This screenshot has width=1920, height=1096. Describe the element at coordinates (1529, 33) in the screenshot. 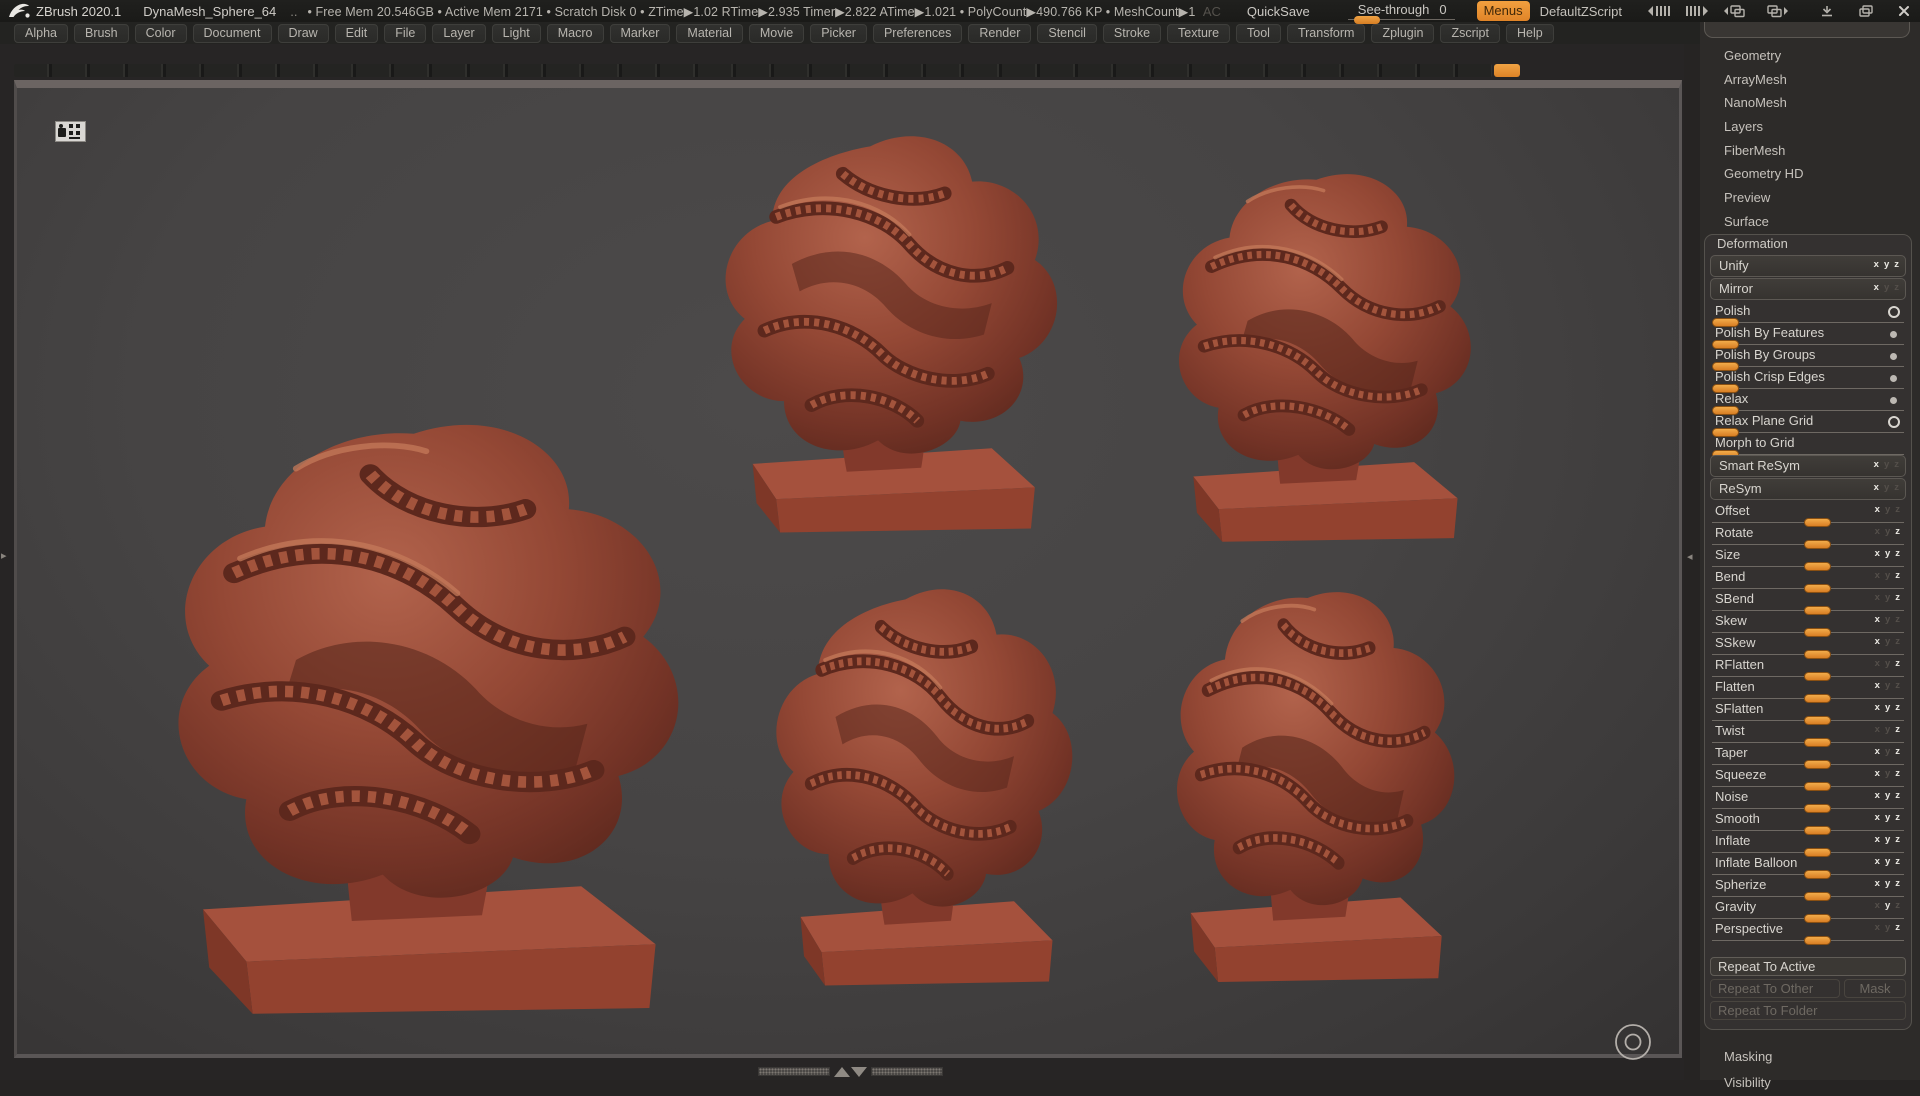

I see `menu-item: Help` at that location.